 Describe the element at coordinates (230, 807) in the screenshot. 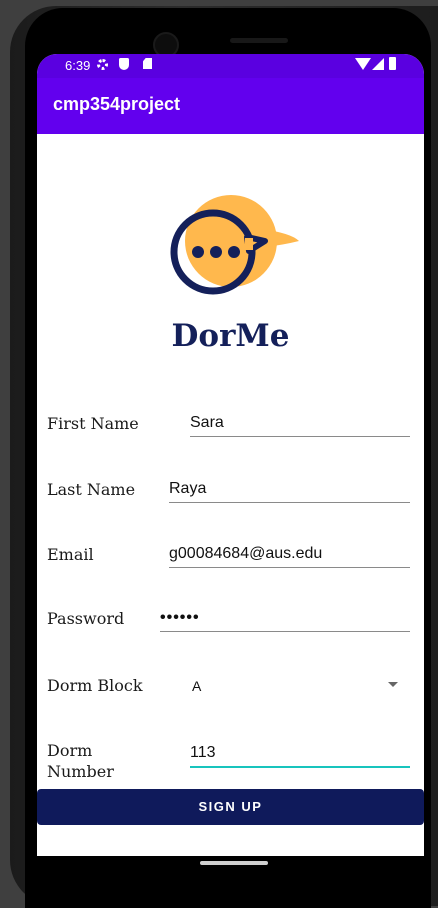

I see `sign-up-button: SIGN UP` at that location.